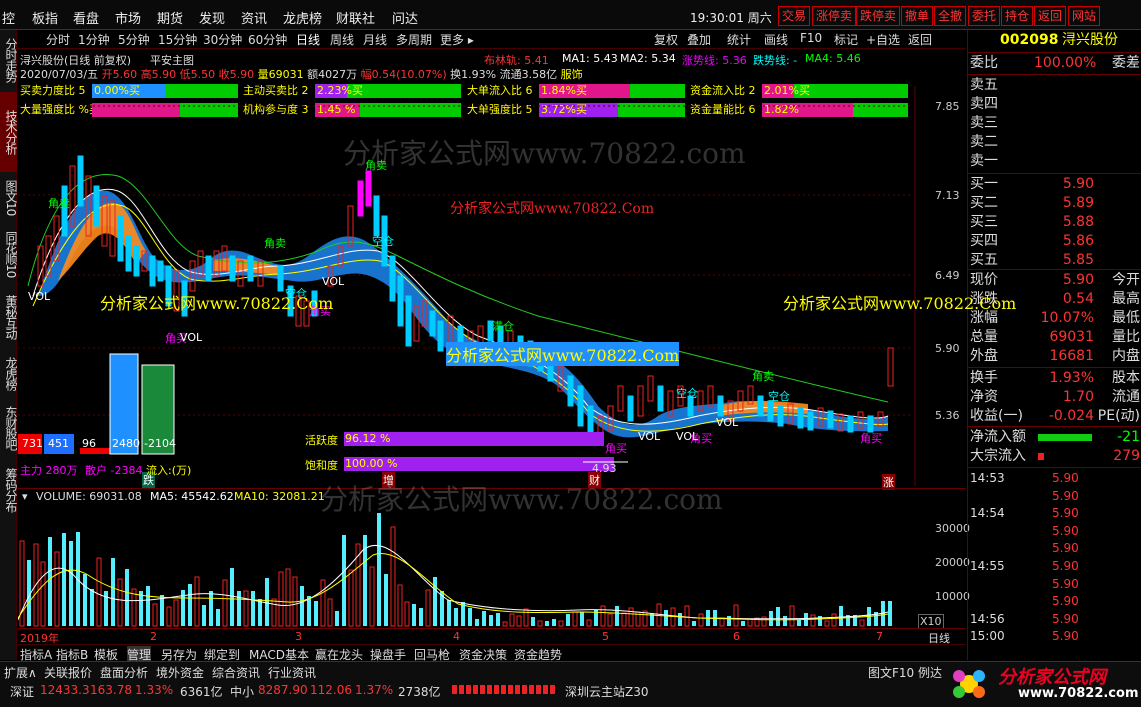  What do you see at coordinates (267, 39) in the screenshot?
I see `period-60m: 60分钟` at bounding box center [267, 39].